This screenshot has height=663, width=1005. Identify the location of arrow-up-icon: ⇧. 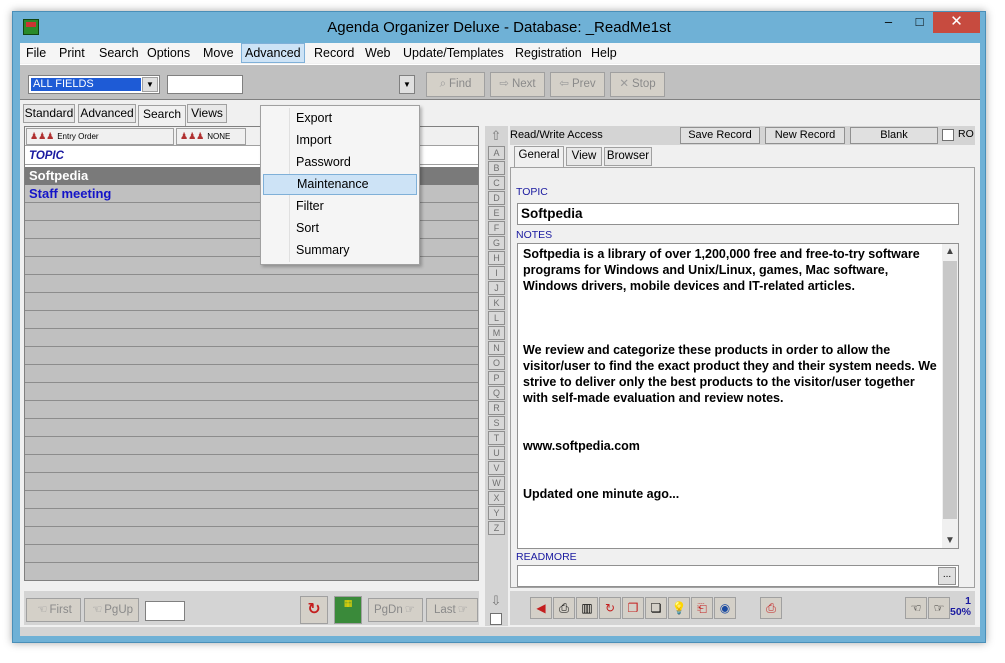
(496, 136).